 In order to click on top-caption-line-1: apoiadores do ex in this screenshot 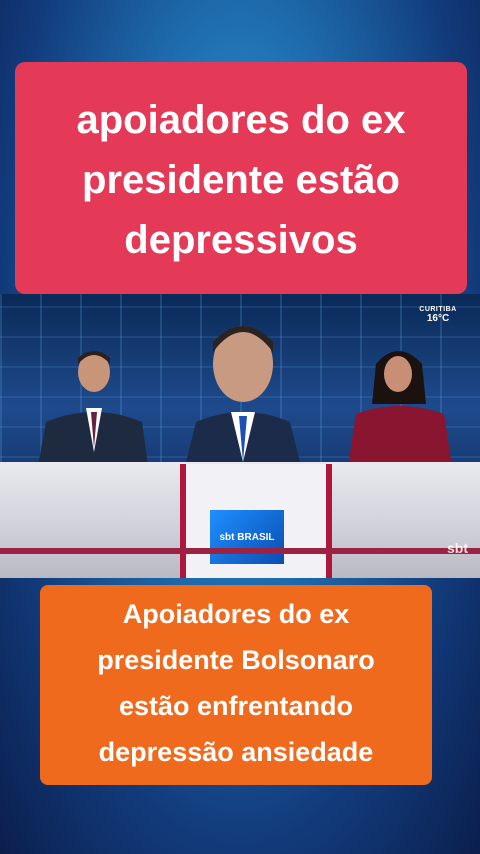, I will do `click(241, 120)`.